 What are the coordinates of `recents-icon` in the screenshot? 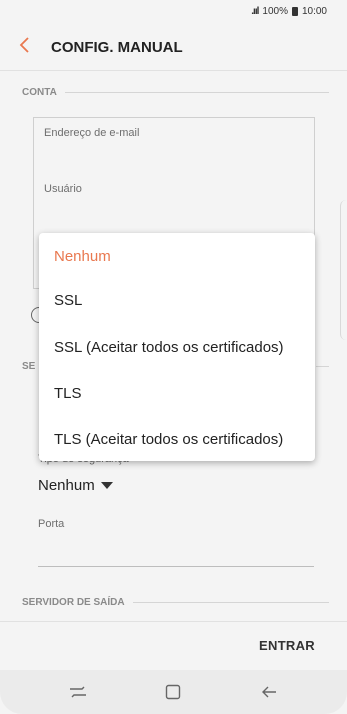 It's located at (78, 692).